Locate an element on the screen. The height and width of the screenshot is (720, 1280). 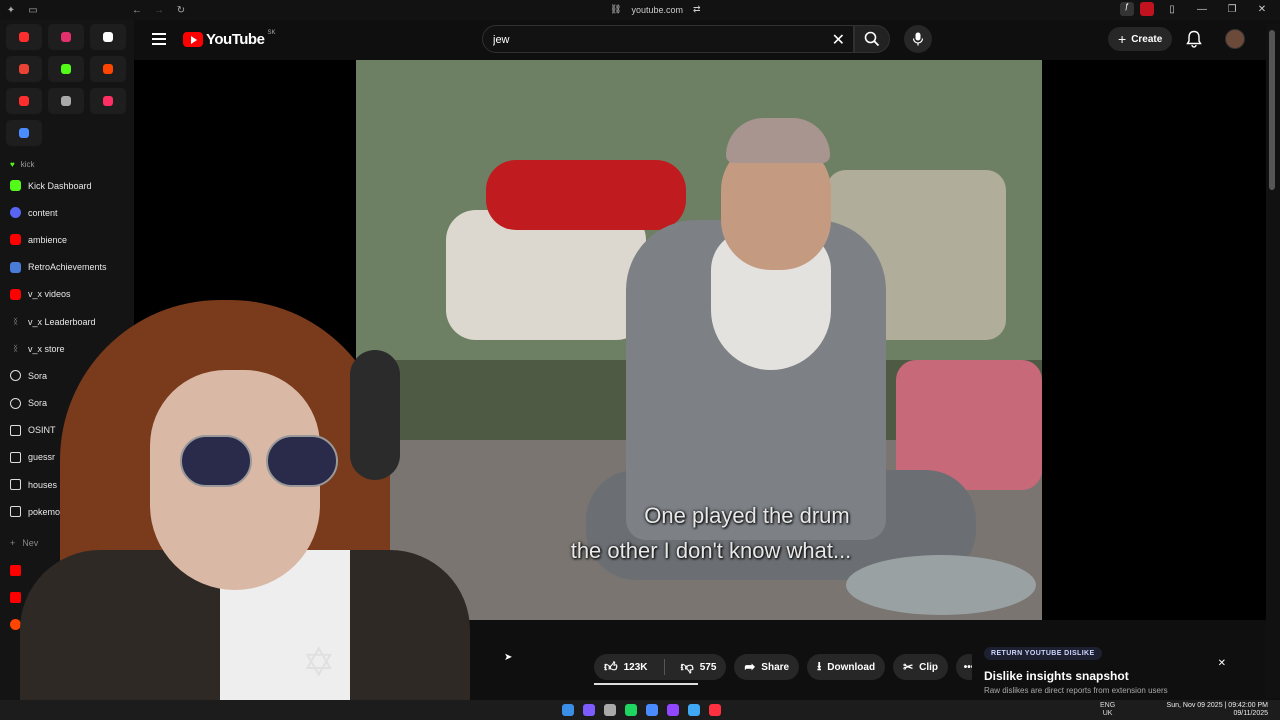
close-window-icon: ✕ is located at coordinates (1262, 9).